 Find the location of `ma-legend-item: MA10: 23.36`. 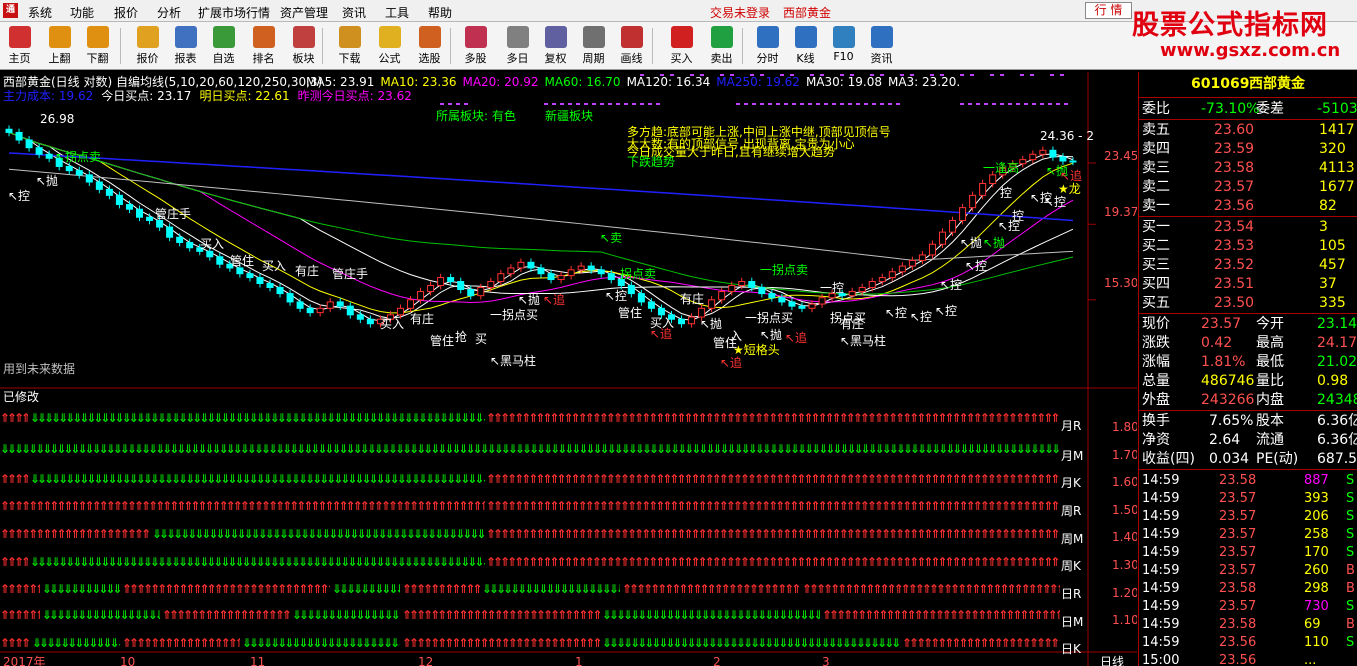

ma-legend-item: MA10: 23.36 is located at coordinates (418, 82).